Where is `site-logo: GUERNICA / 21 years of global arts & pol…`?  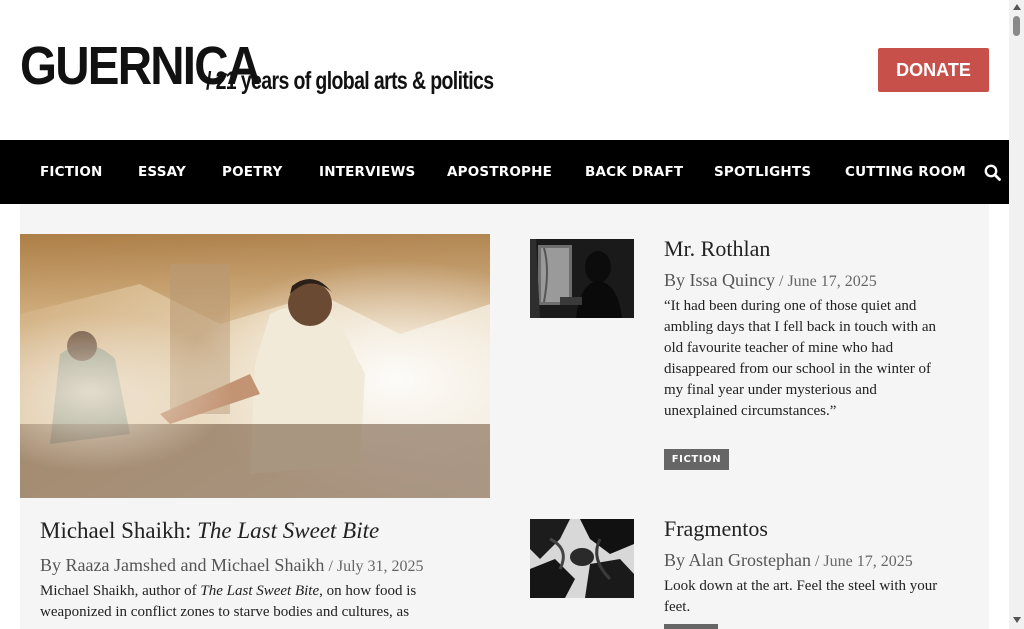
site-logo: GUERNICA / 21 years of global arts & pol… is located at coordinates (297, 66).